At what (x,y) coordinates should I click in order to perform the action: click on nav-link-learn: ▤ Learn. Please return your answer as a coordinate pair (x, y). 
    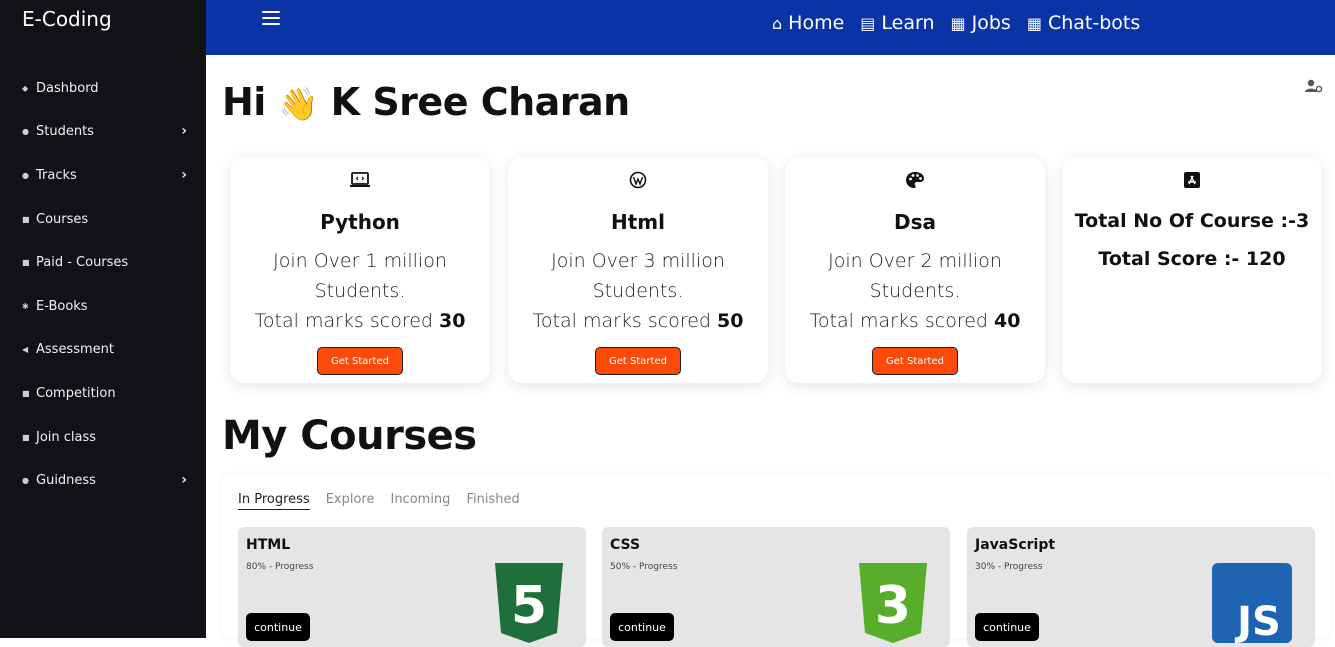
    Looking at the image, I should click on (897, 23).